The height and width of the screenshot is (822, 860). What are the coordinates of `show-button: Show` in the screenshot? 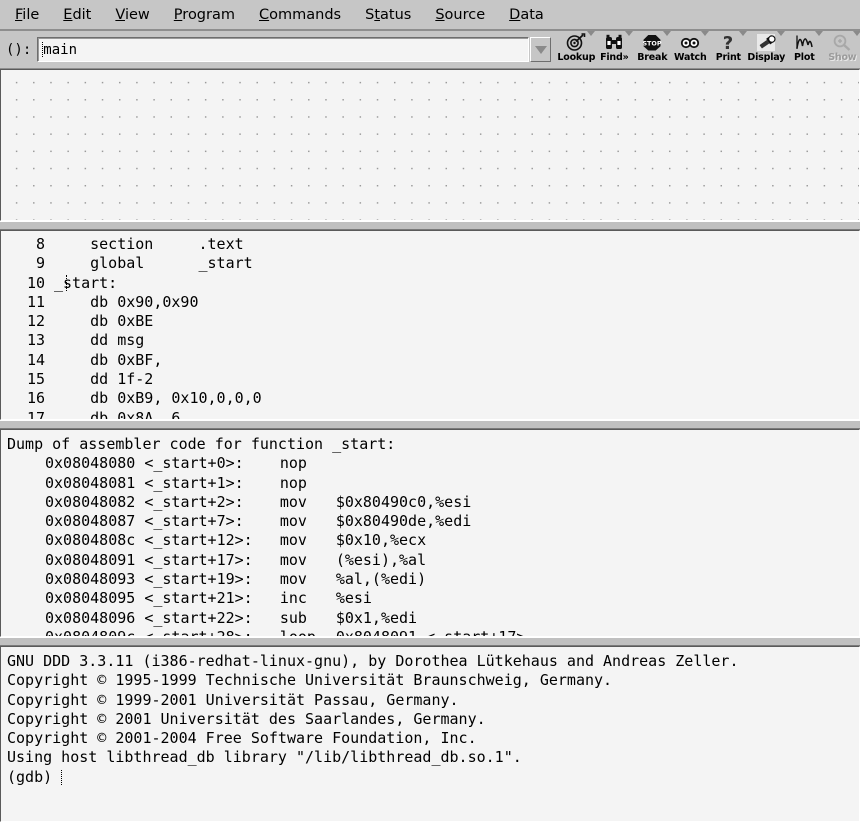 It's located at (841, 47).